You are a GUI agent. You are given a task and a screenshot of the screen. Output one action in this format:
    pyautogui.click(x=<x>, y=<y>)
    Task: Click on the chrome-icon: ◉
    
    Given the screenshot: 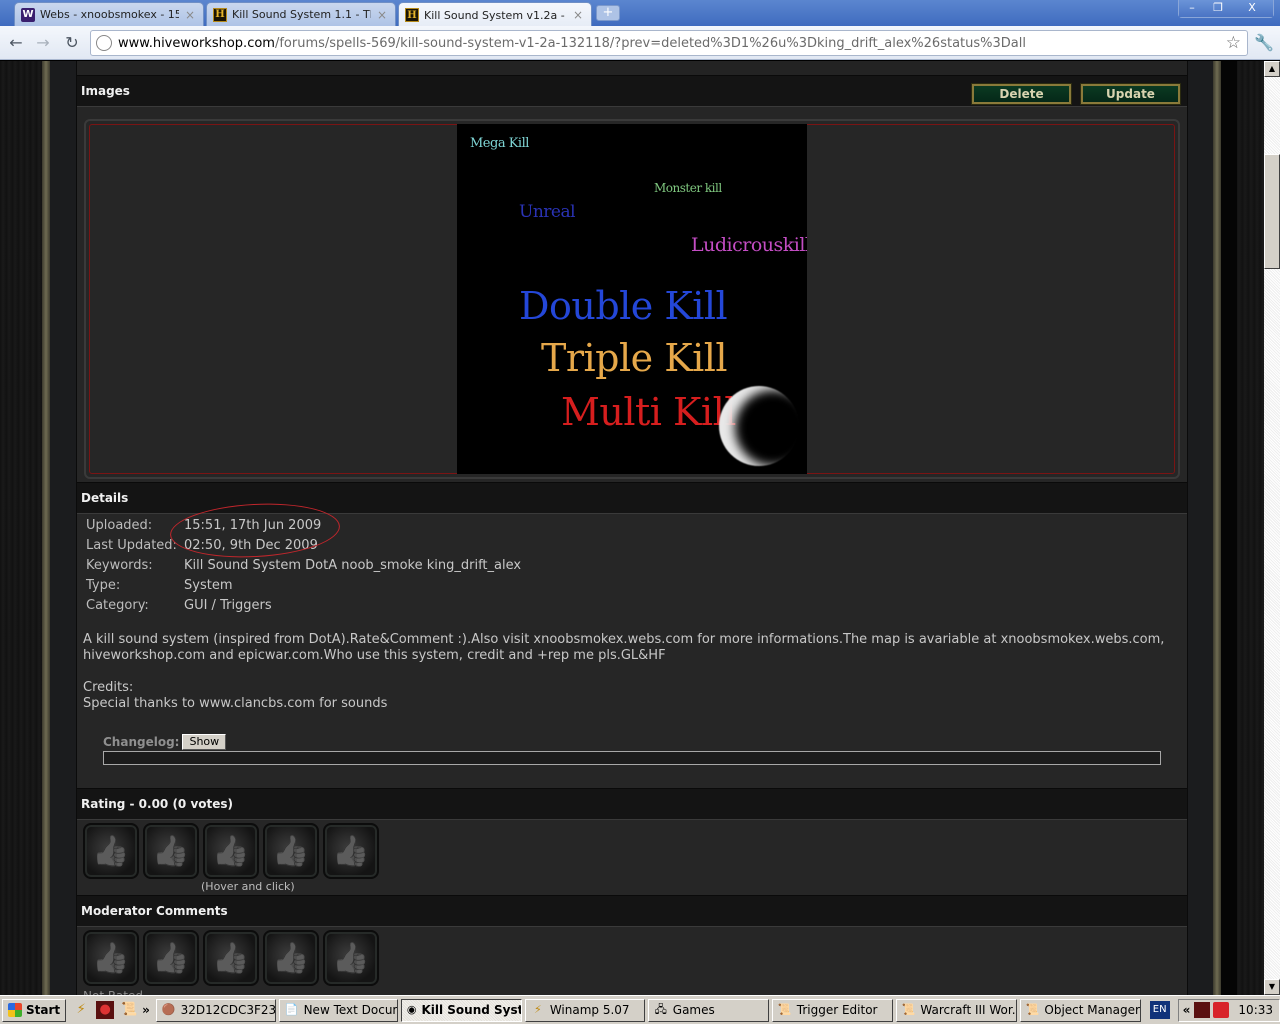 What is the action you would take?
    pyautogui.click(x=411, y=1009)
    